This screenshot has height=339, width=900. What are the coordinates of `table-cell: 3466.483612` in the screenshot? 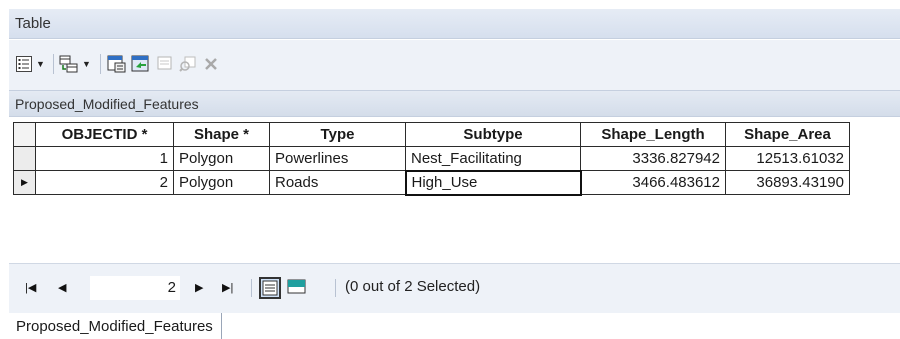 It's located at (653, 182).